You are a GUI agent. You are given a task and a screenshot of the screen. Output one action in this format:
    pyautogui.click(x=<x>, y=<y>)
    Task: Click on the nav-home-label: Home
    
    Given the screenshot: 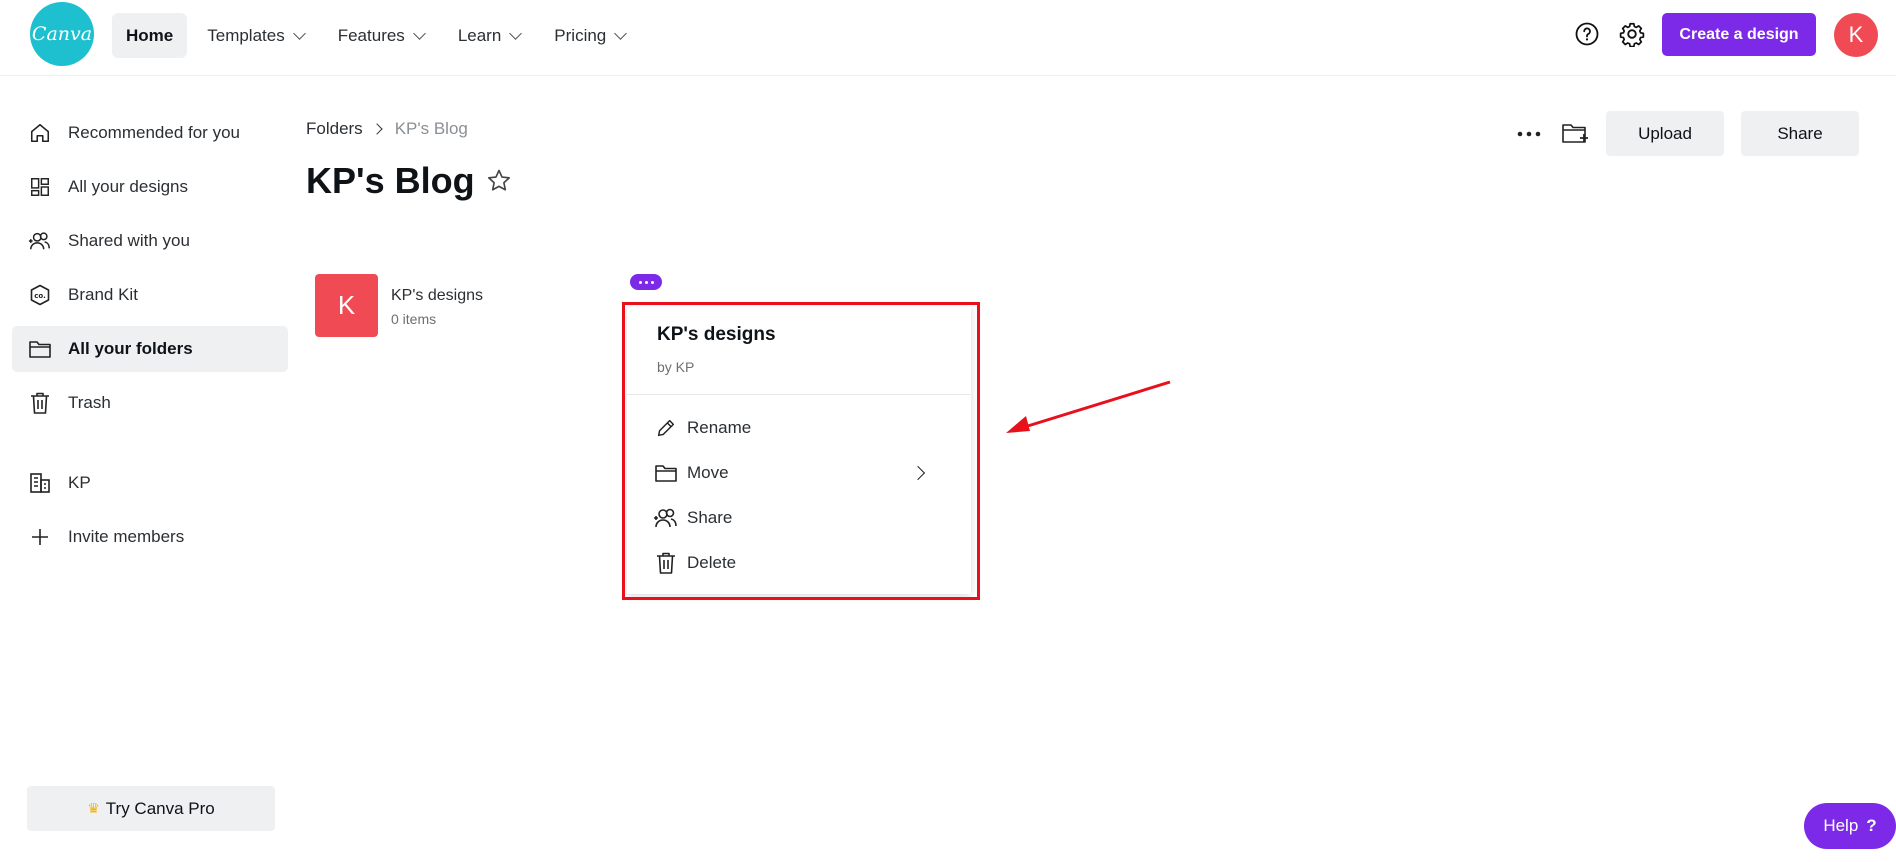 What is the action you would take?
    pyautogui.click(x=150, y=35)
    